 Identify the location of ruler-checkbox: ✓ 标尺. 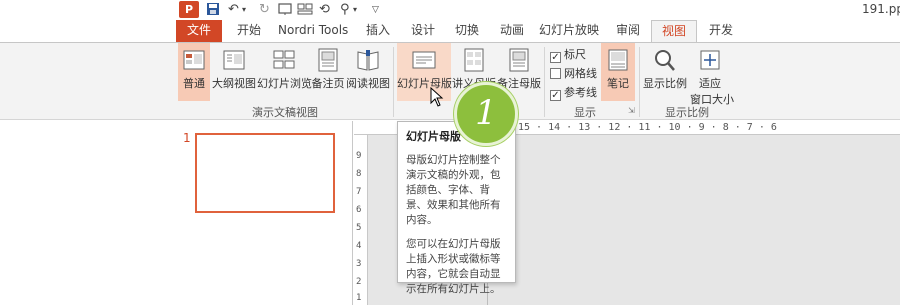
(568, 54).